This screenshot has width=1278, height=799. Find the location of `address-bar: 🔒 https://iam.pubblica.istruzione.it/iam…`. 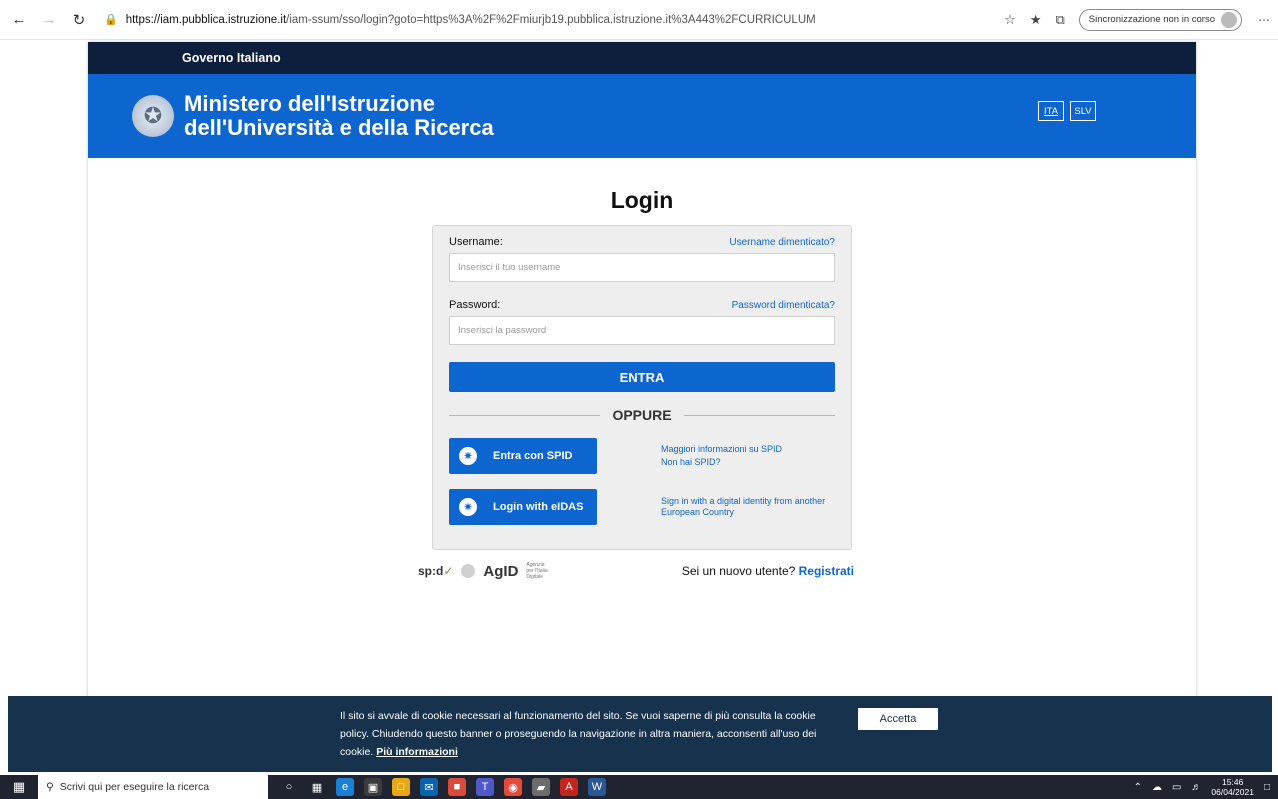

address-bar: 🔒 https://iam.pubblica.istruzione.it/iam… is located at coordinates (551, 20).